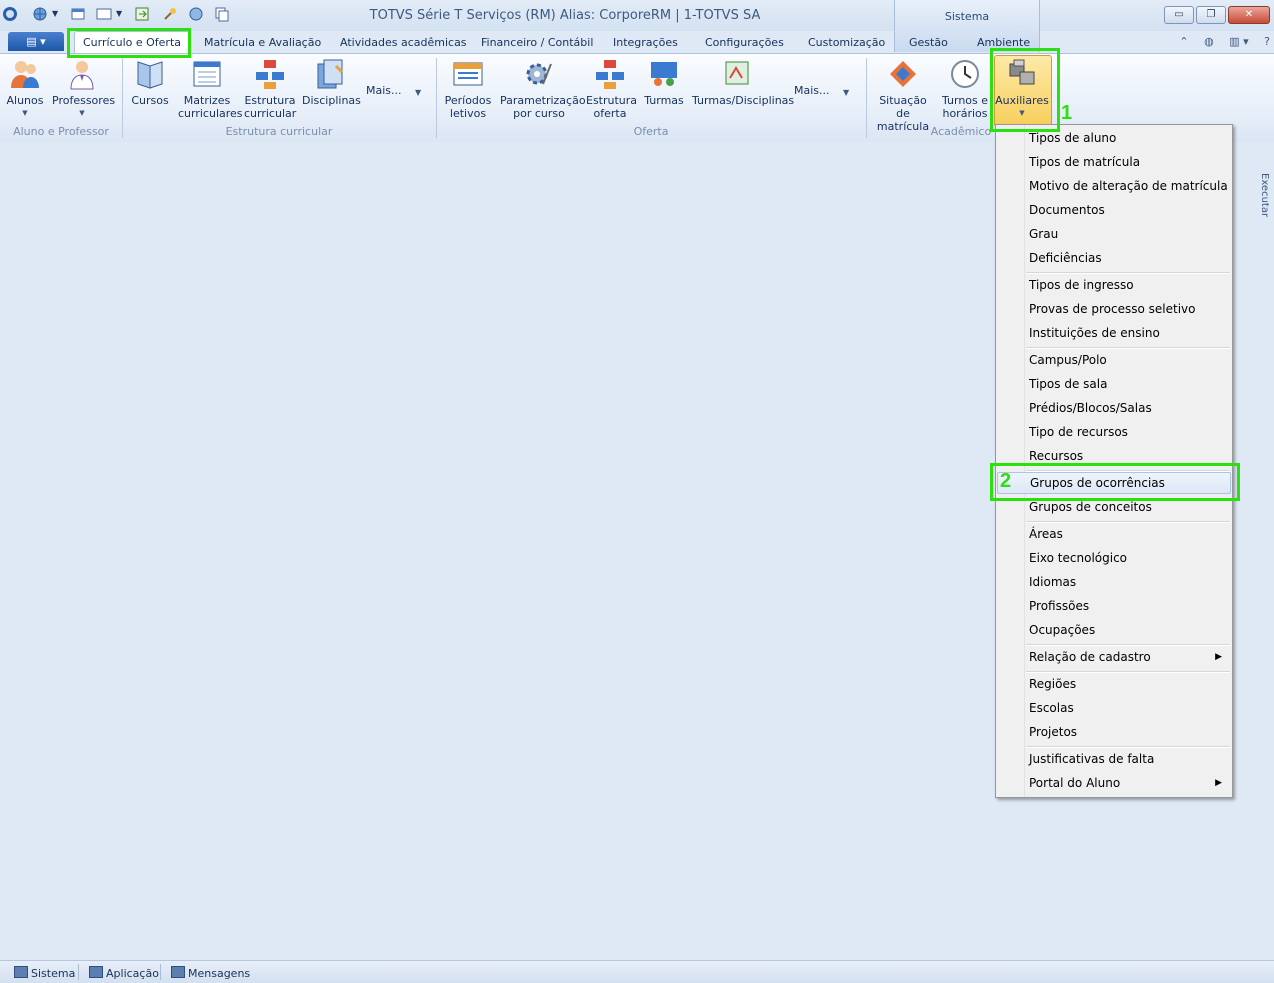 Image resolution: width=1274 pixels, height=983 pixels. What do you see at coordinates (1218, 41) in the screenshot?
I see `ribbon-right-controls: ⌃ ◍ ▥ ▾ ?` at bounding box center [1218, 41].